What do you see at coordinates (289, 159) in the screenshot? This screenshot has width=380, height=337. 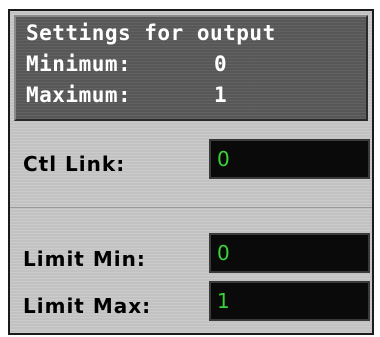 I see `ctl-link-field: 0` at bounding box center [289, 159].